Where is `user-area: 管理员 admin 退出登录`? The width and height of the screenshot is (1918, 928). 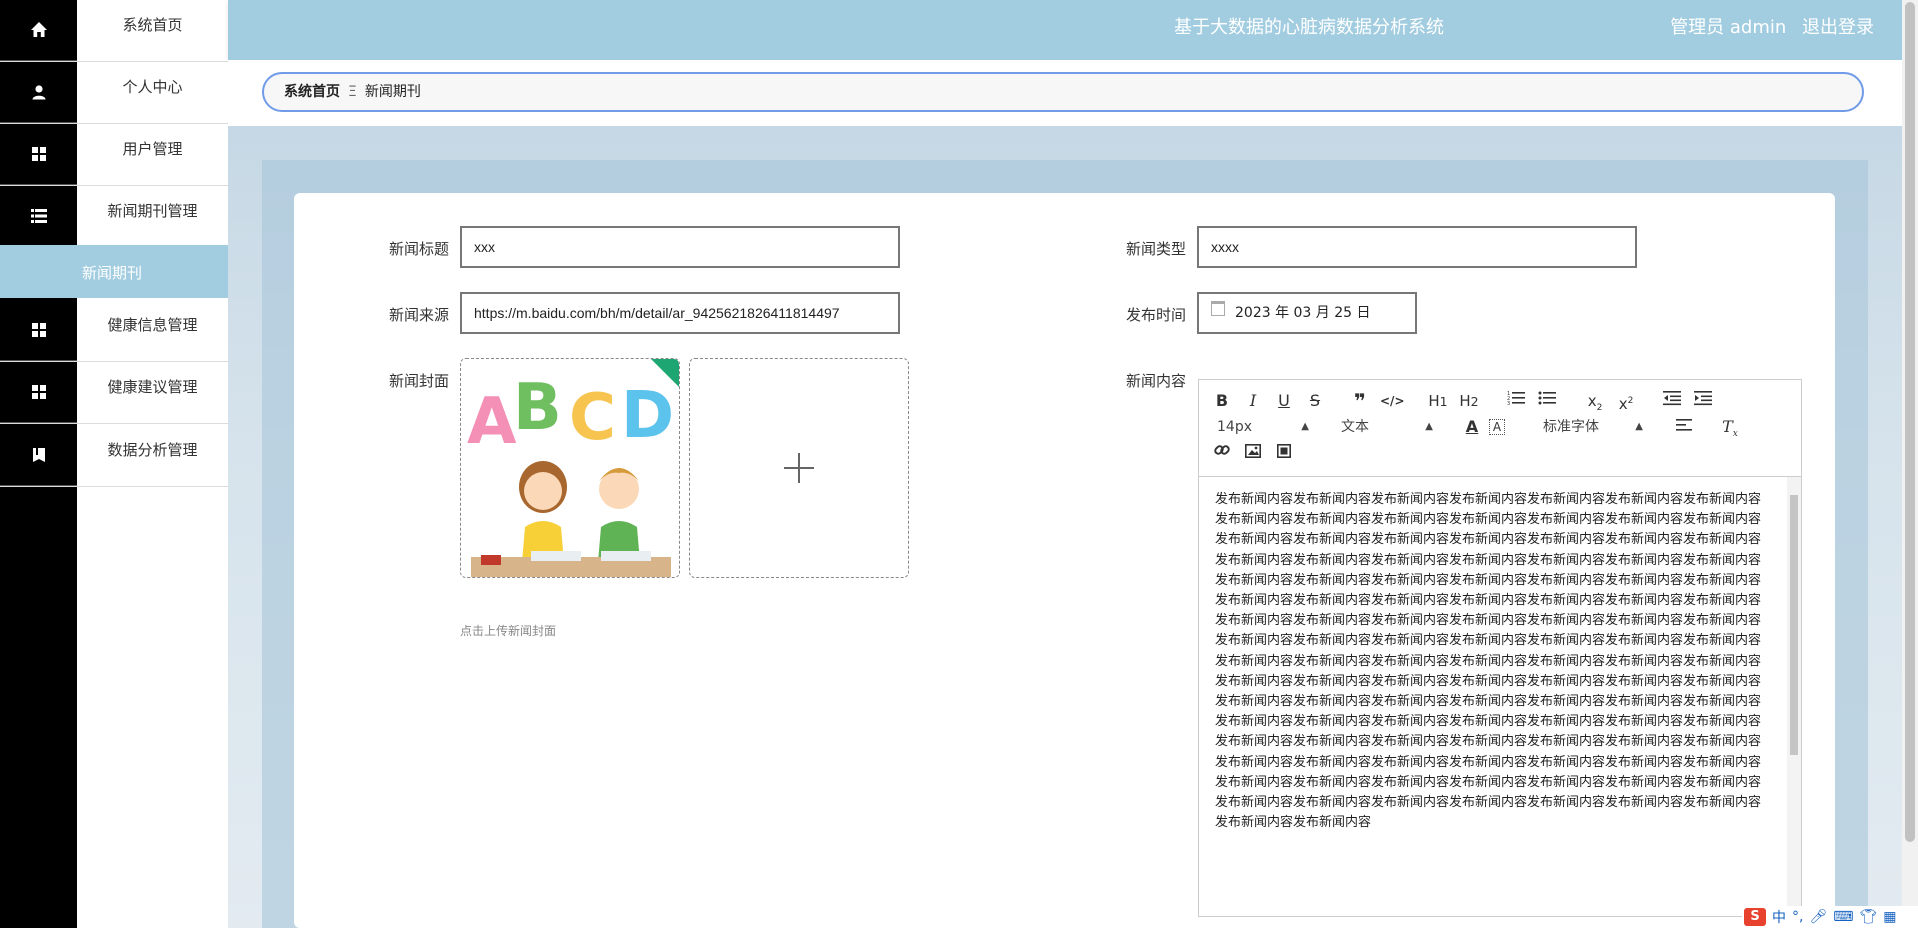 user-area: 管理员 admin 退出登录 is located at coordinates (1767, 28).